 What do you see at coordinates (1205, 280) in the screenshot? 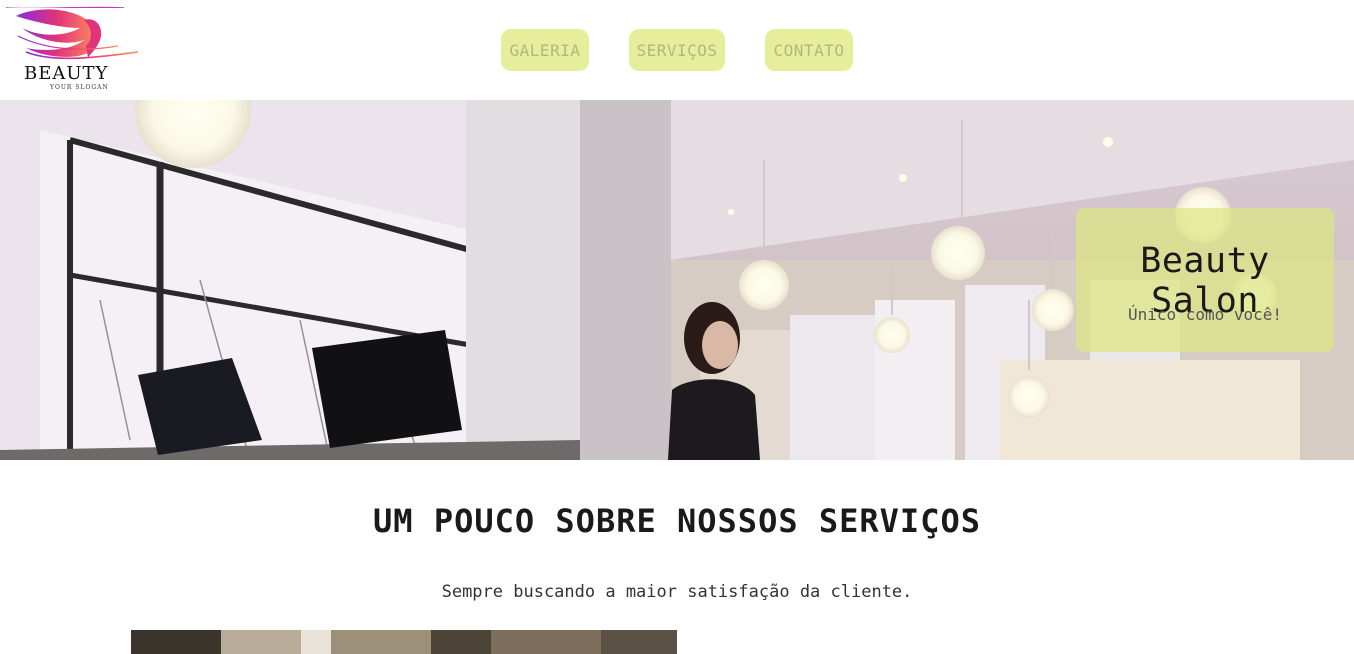
I see `hero-card: Beauty Salon Único como você!` at bounding box center [1205, 280].